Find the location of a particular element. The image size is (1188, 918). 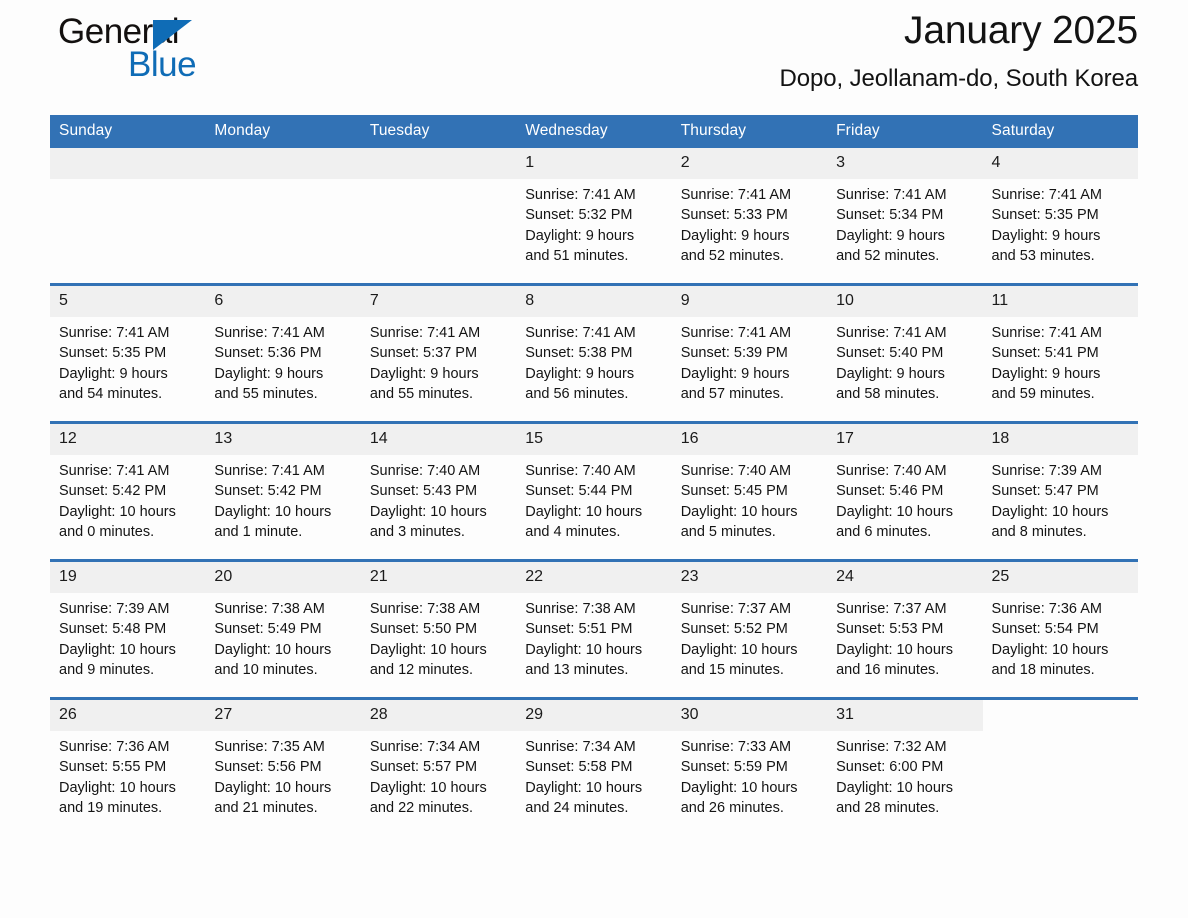

day-number: 17 is located at coordinates (905, 439).